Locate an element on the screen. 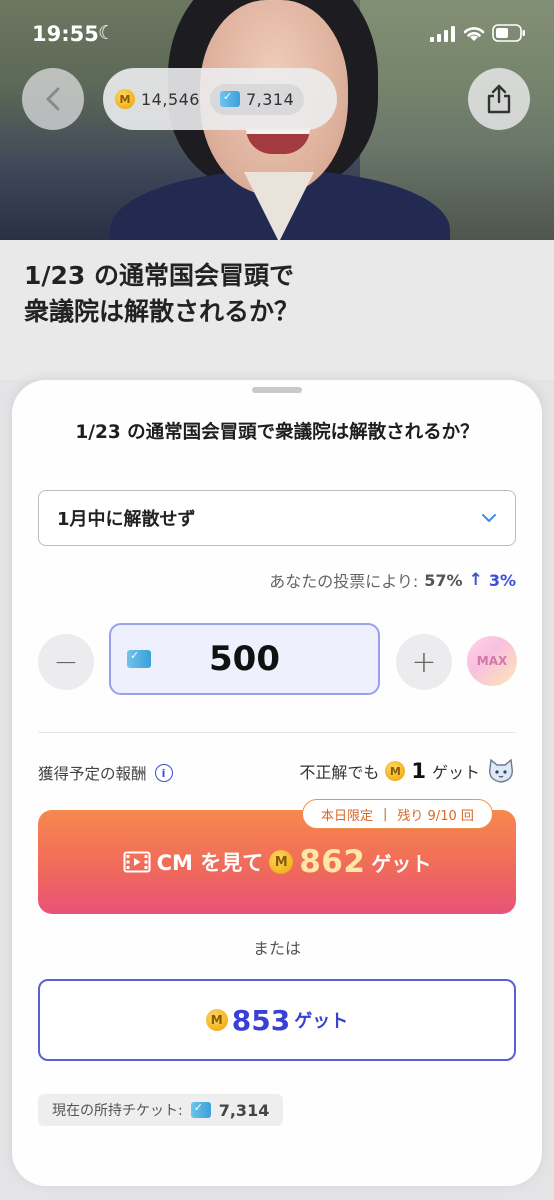  vote-get-button: M 853 ゲット is located at coordinates (277, 1020).